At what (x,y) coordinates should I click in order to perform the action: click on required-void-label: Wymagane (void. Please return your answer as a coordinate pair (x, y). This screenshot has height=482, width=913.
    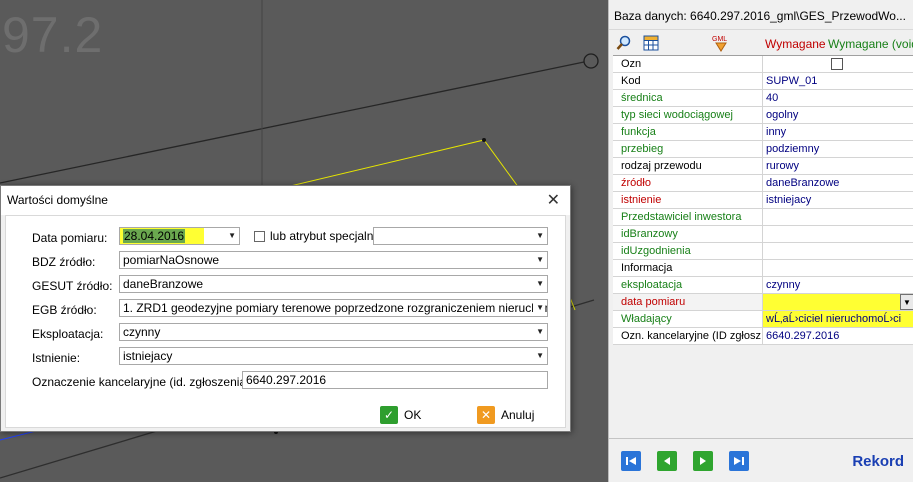
    Looking at the image, I should click on (870, 44).